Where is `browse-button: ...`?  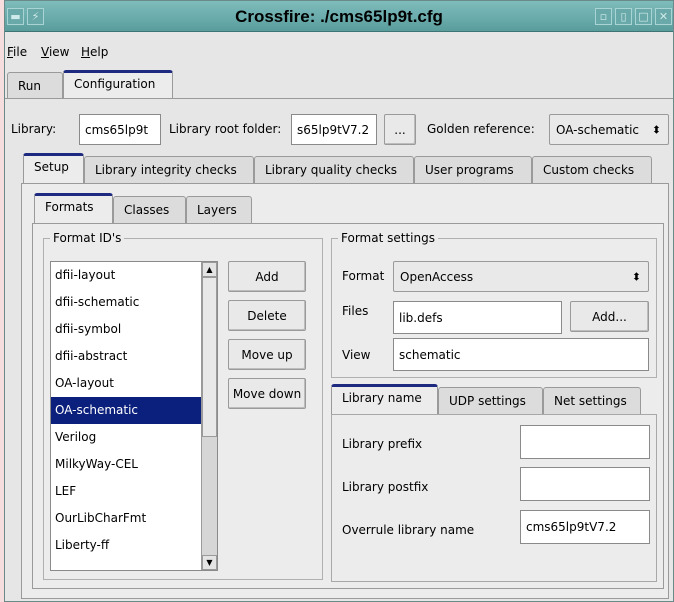
browse-button: ... is located at coordinates (400, 129).